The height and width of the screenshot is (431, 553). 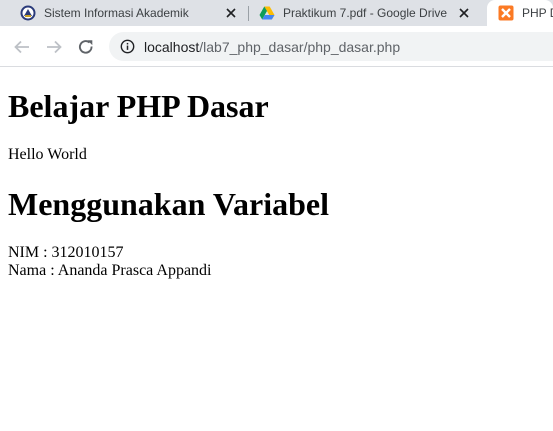 I want to click on nama-text: Nama : Ananda Prasca Appandi, so click(x=110, y=270).